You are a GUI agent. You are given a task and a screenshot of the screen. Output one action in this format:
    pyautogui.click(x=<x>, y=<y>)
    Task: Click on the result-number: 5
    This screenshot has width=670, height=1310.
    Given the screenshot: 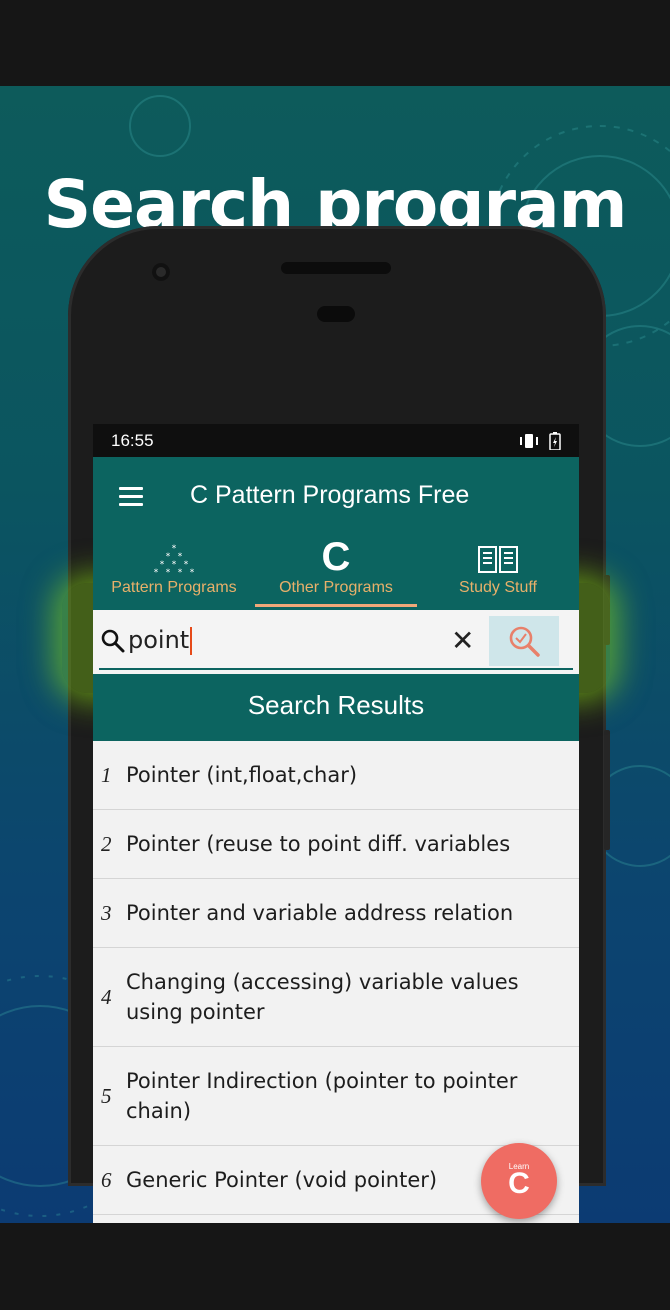 What is the action you would take?
    pyautogui.click(x=106, y=1095)
    